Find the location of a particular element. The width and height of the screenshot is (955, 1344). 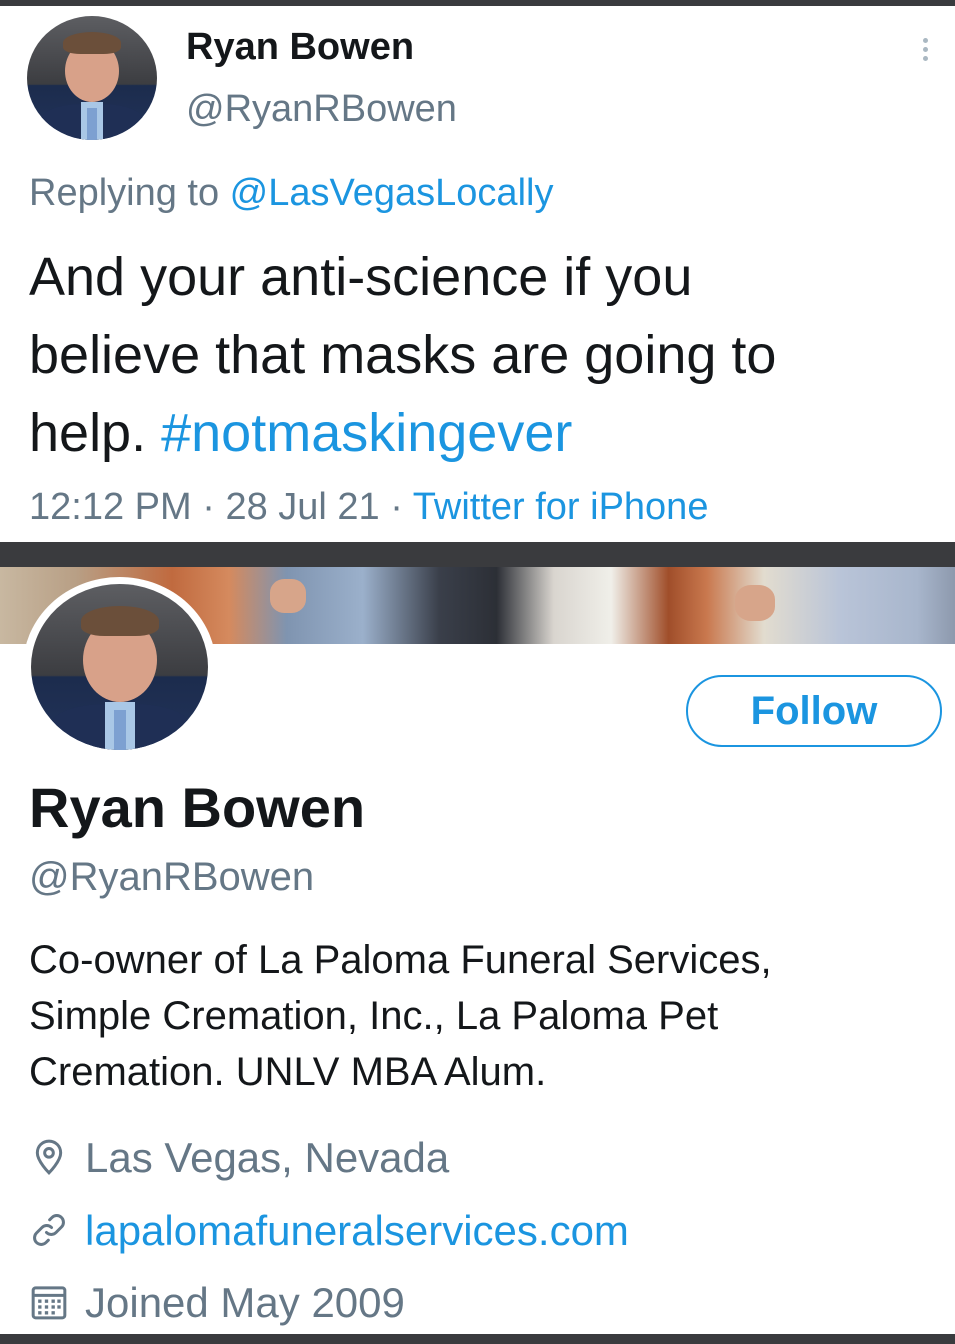

profile-joined: Joined May 2009 is located at coordinates (217, 1303).